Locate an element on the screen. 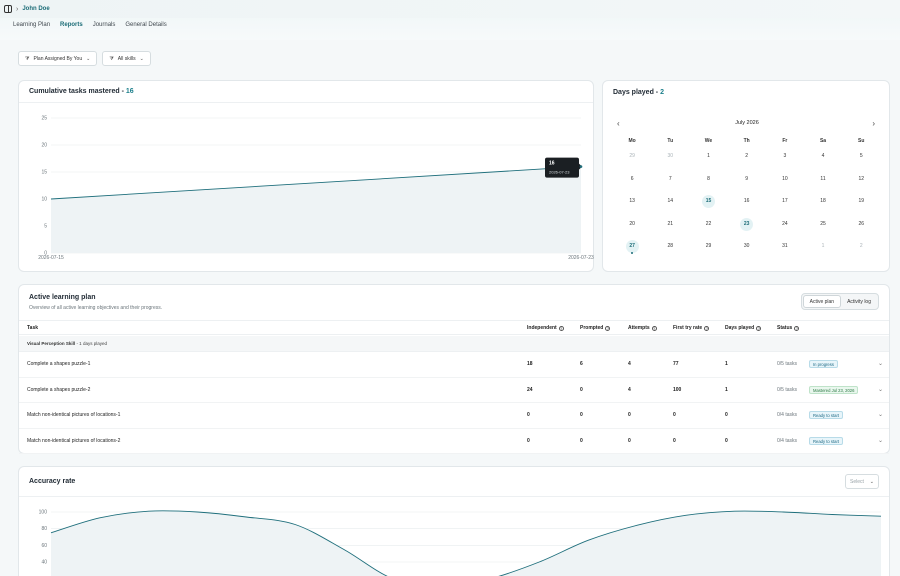 Image resolution: width=900 pixels, height=576 pixels. y-tick-label: 20 is located at coordinates (44, 146).